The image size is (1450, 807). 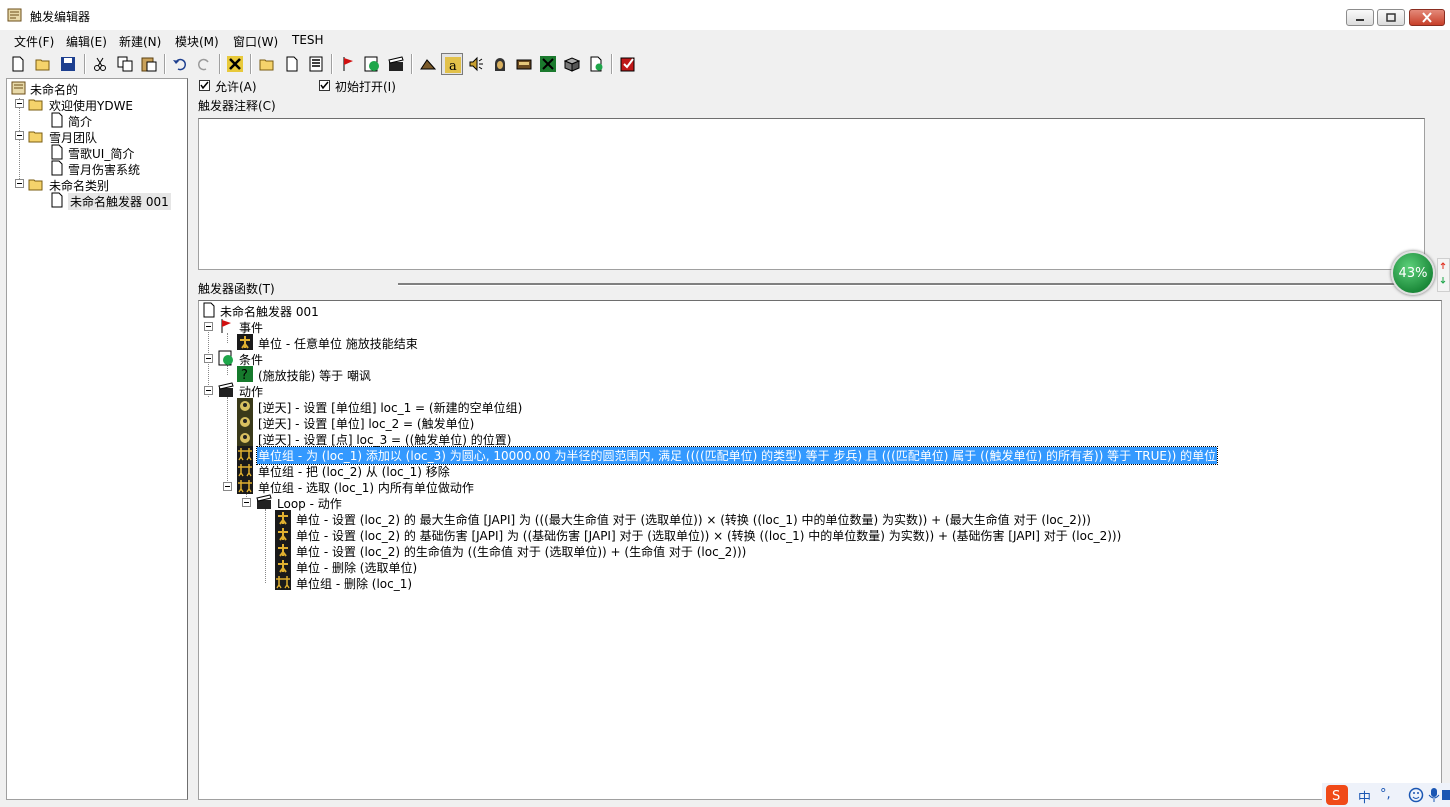 What do you see at coordinates (572, 64) in the screenshot?
I see `object-manager-button` at bounding box center [572, 64].